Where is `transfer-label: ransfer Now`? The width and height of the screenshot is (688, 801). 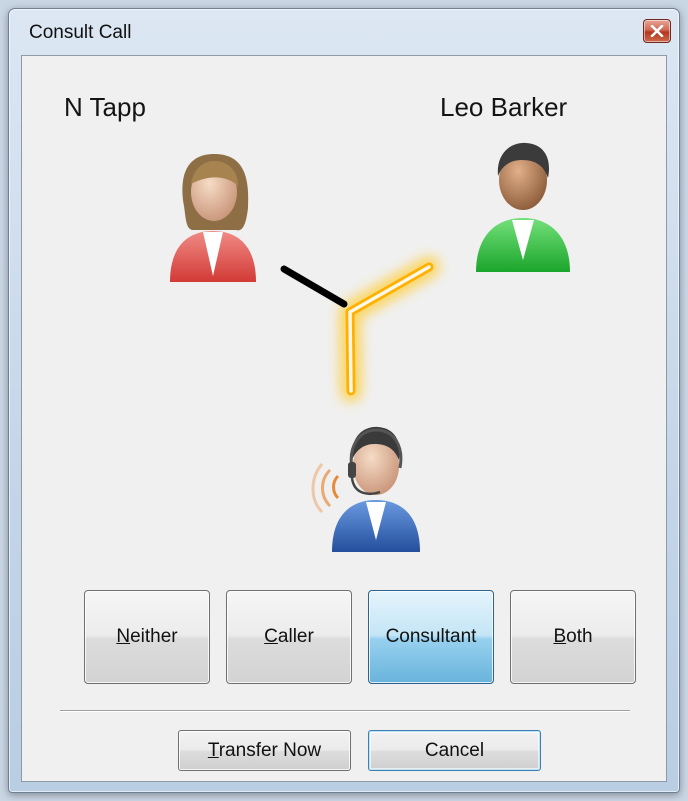 transfer-label: ransfer Now is located at coordinates (270, 750).